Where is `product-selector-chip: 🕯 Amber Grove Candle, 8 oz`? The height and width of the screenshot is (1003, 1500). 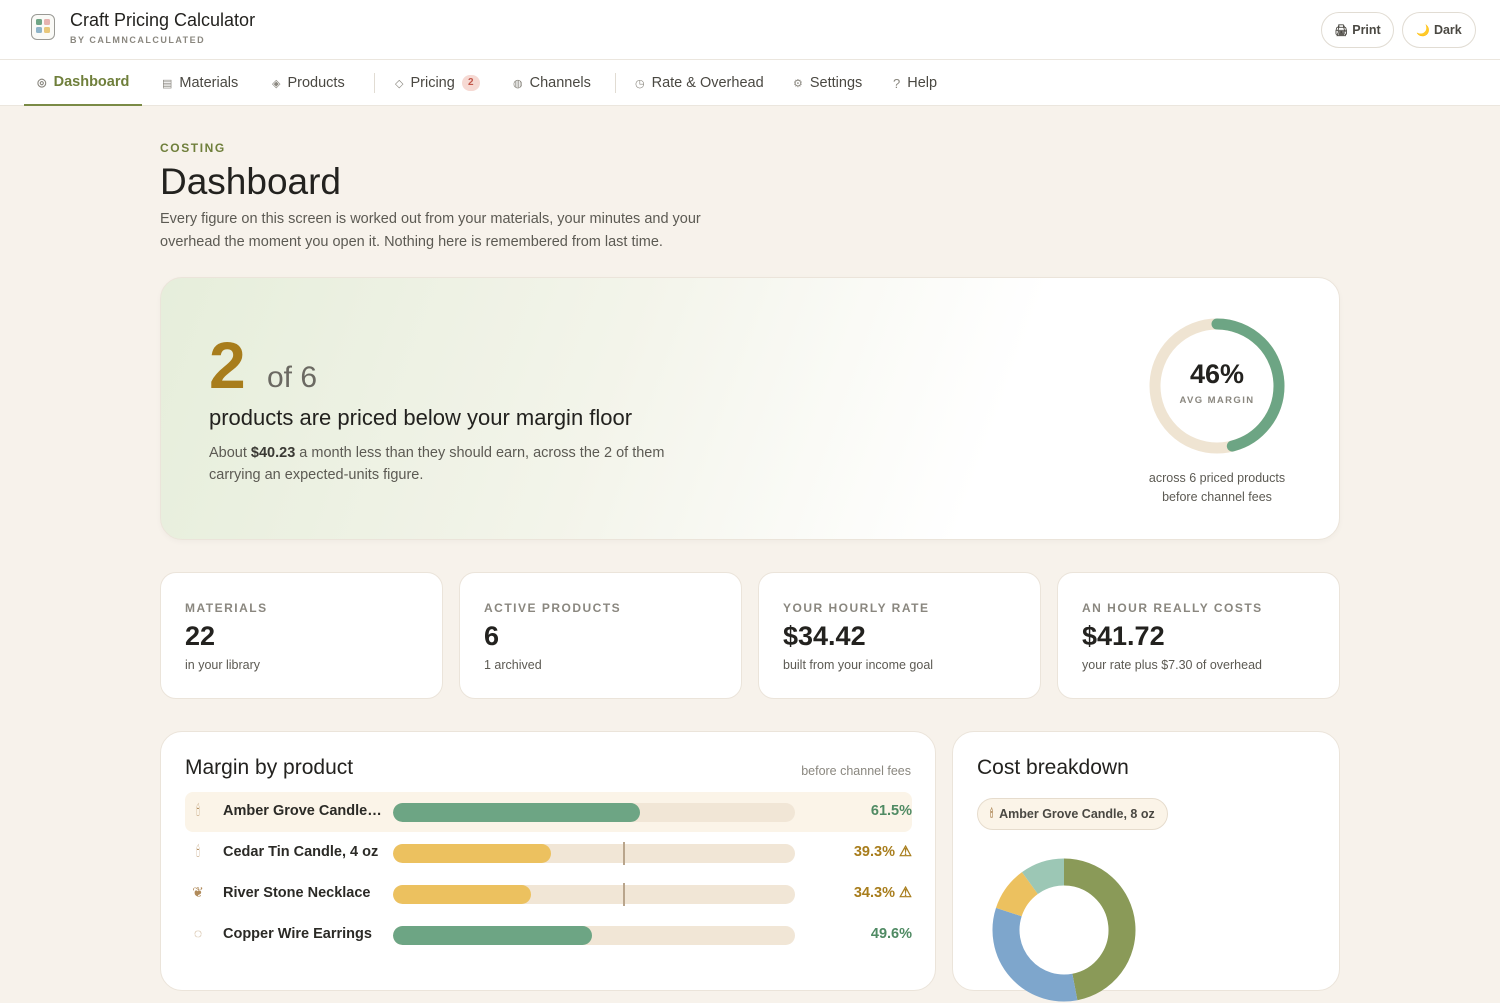 product-selector-chip: 🕯 Amber Grove Candle, 8 oz is located at coordinates (1072, 814).